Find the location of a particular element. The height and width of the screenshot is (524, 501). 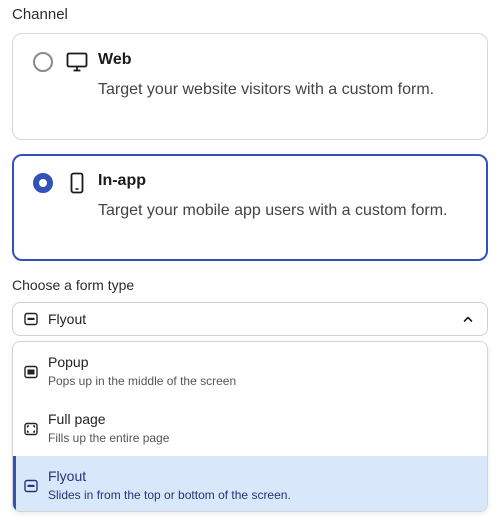

form-type-select: Flyout is located at coordinates (250, 319).